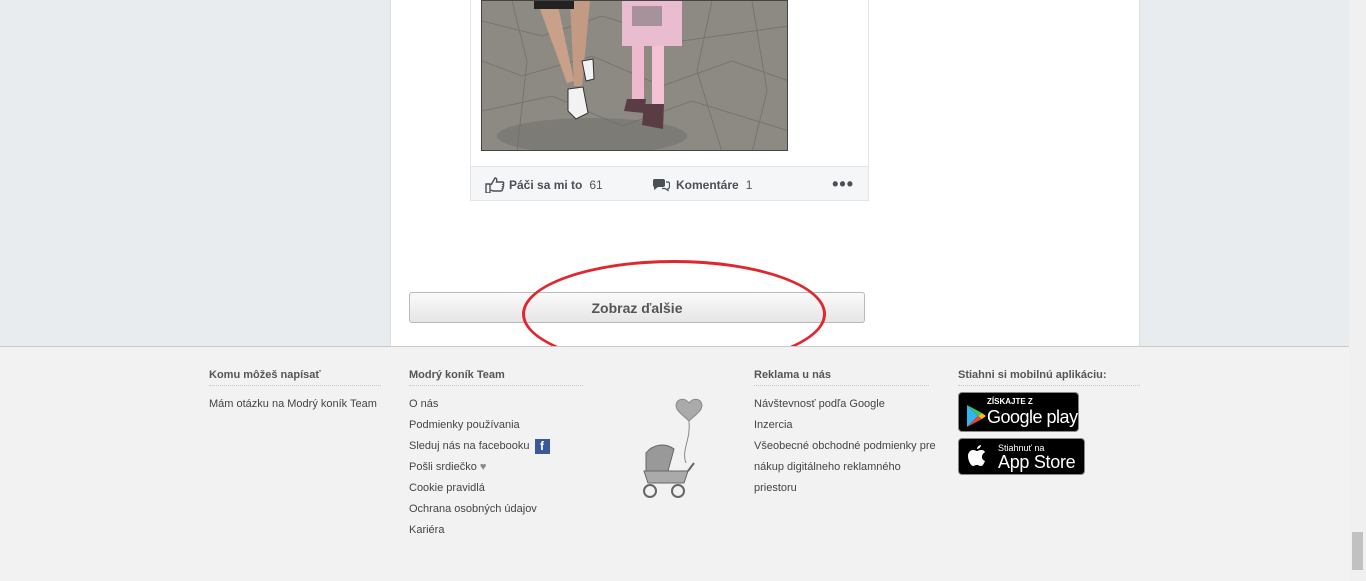  I want to click on footer-col-contact-title: Komu môžeš napísať, so click(295, 377).